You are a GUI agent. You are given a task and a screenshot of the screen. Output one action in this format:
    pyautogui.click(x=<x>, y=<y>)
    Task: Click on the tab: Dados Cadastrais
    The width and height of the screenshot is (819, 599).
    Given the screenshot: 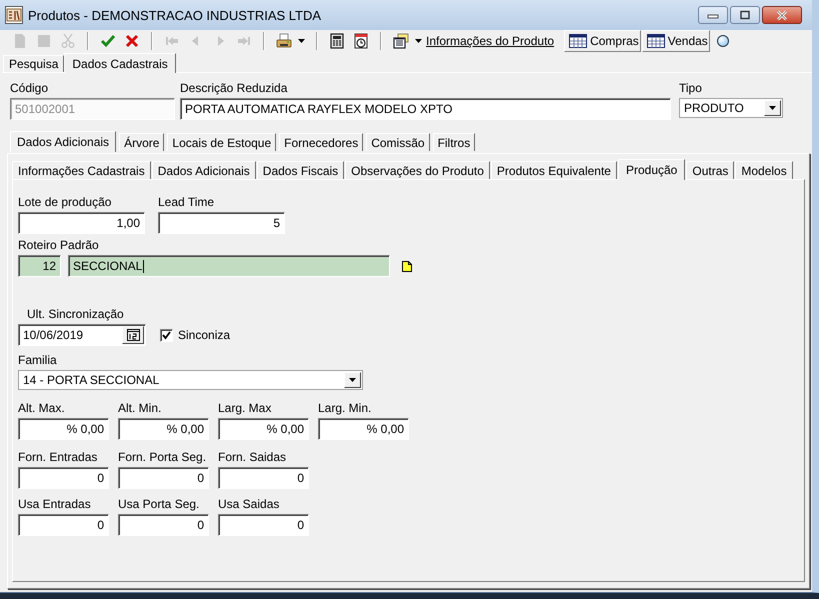 What is the action you would take?
    pyautogui.click(x=120, y=63)
    